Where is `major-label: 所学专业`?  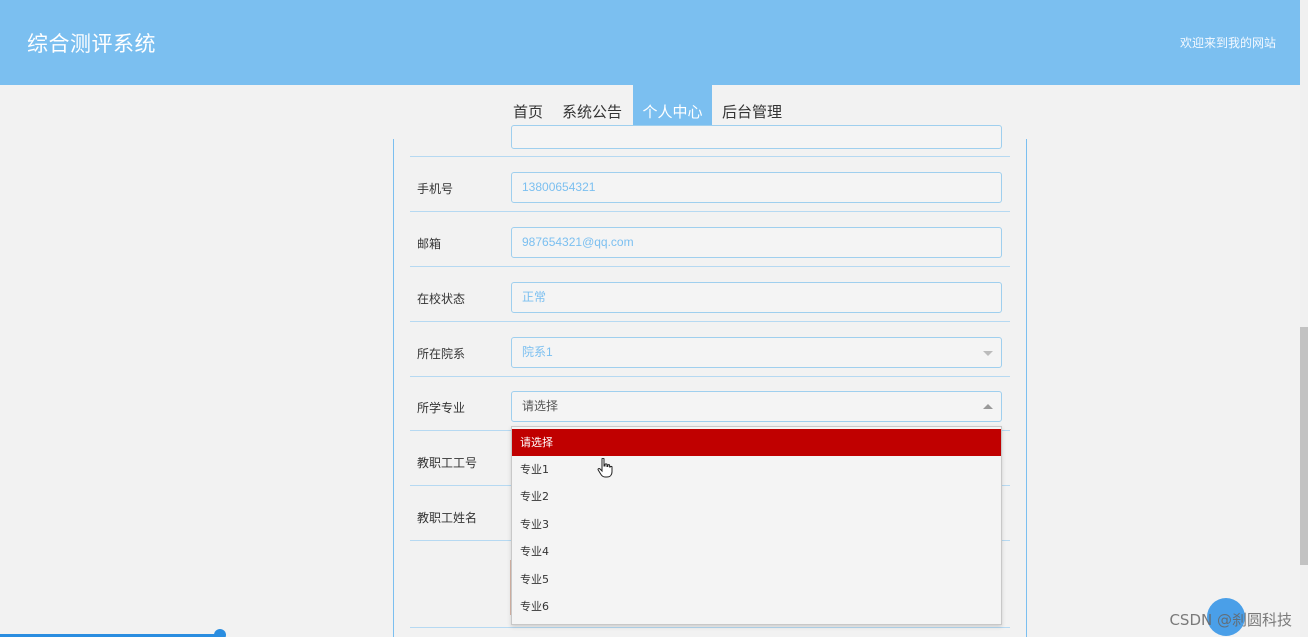 major-label: 所学专业 is located at coordinates (441, 408).